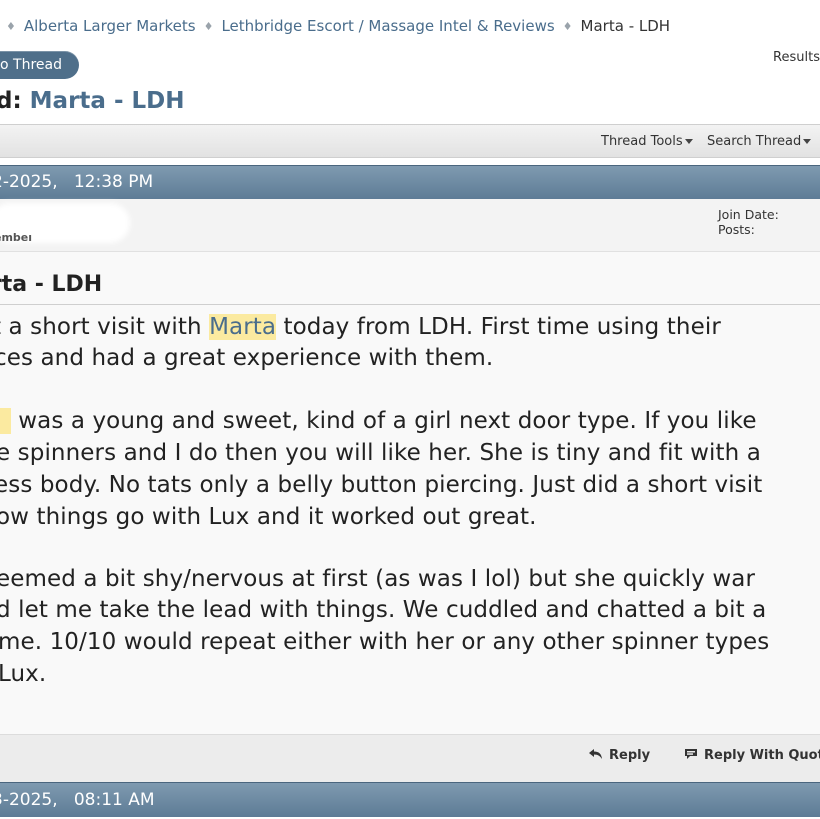  Describe the element at coordinates (39, 65) in the screenshot. I see `reply-to-thread-button: o Thread` at that location.